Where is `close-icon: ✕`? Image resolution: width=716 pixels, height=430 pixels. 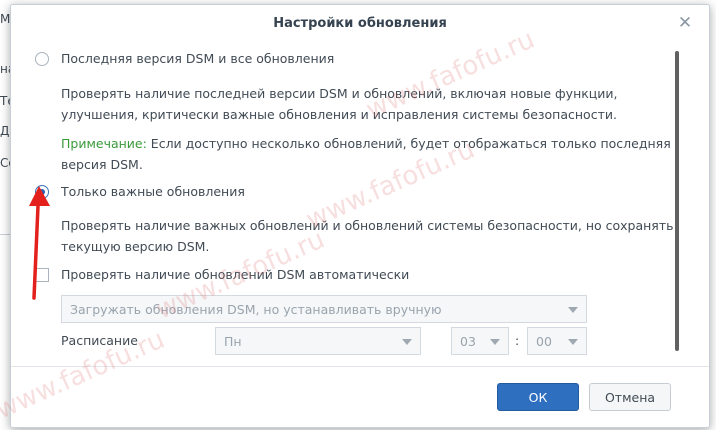
close-icon: ✕ is located at coordinates (685, 23).